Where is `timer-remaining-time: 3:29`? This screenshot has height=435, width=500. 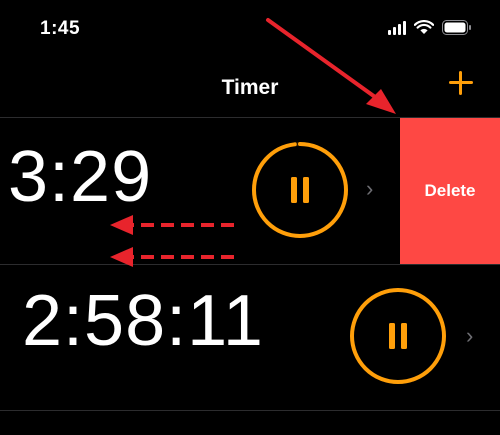 timer-remaining-time: 3:29 is located at coordinates (80, 177).